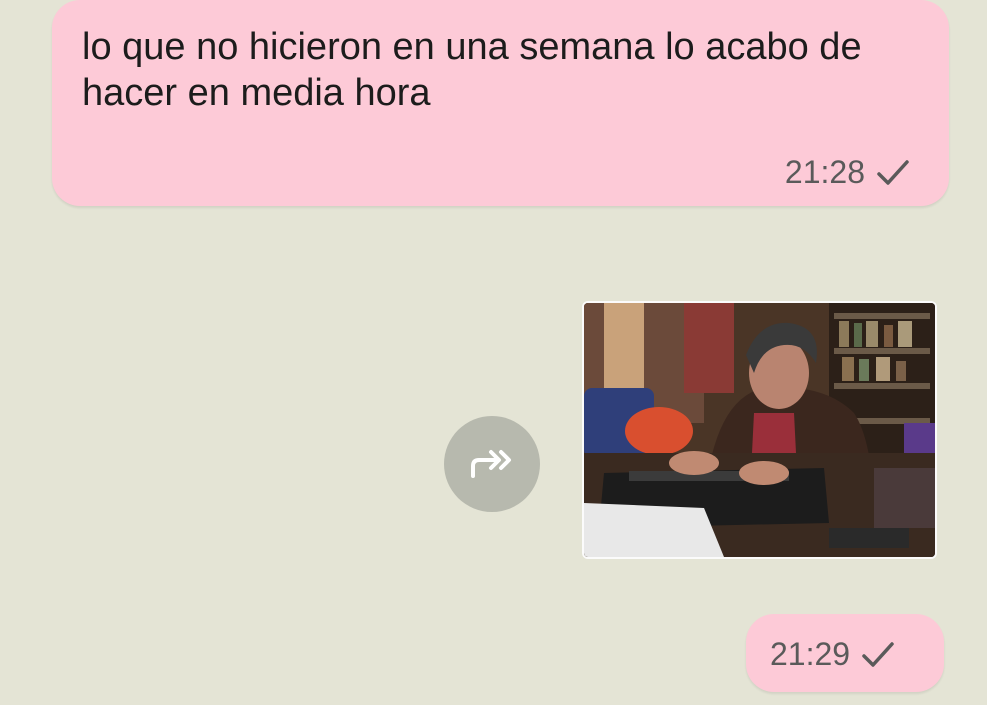 This screenshot has height=705, width=987. I want to click on gif-thumbnail, so click(759, 430).